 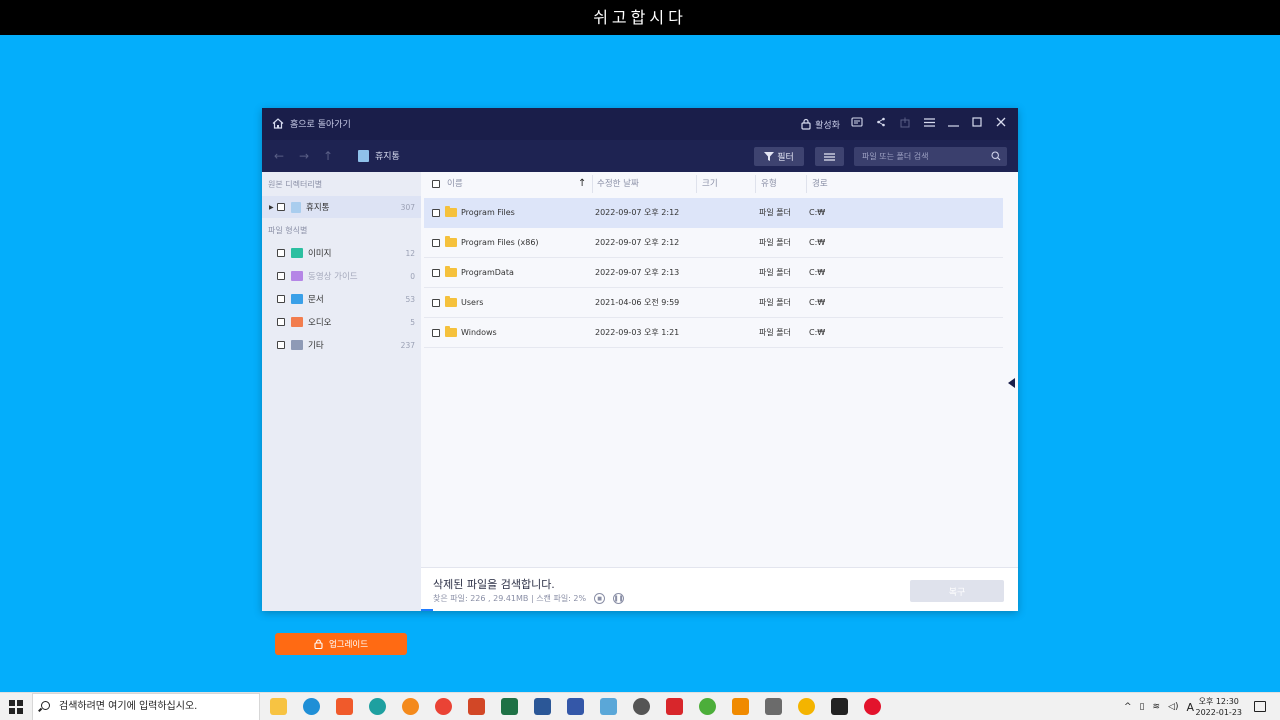 What do you see at coordinates (1156, 707) in the screenshot?
I see `wifi-icon: ≋` at bounding box center [1156, 707].